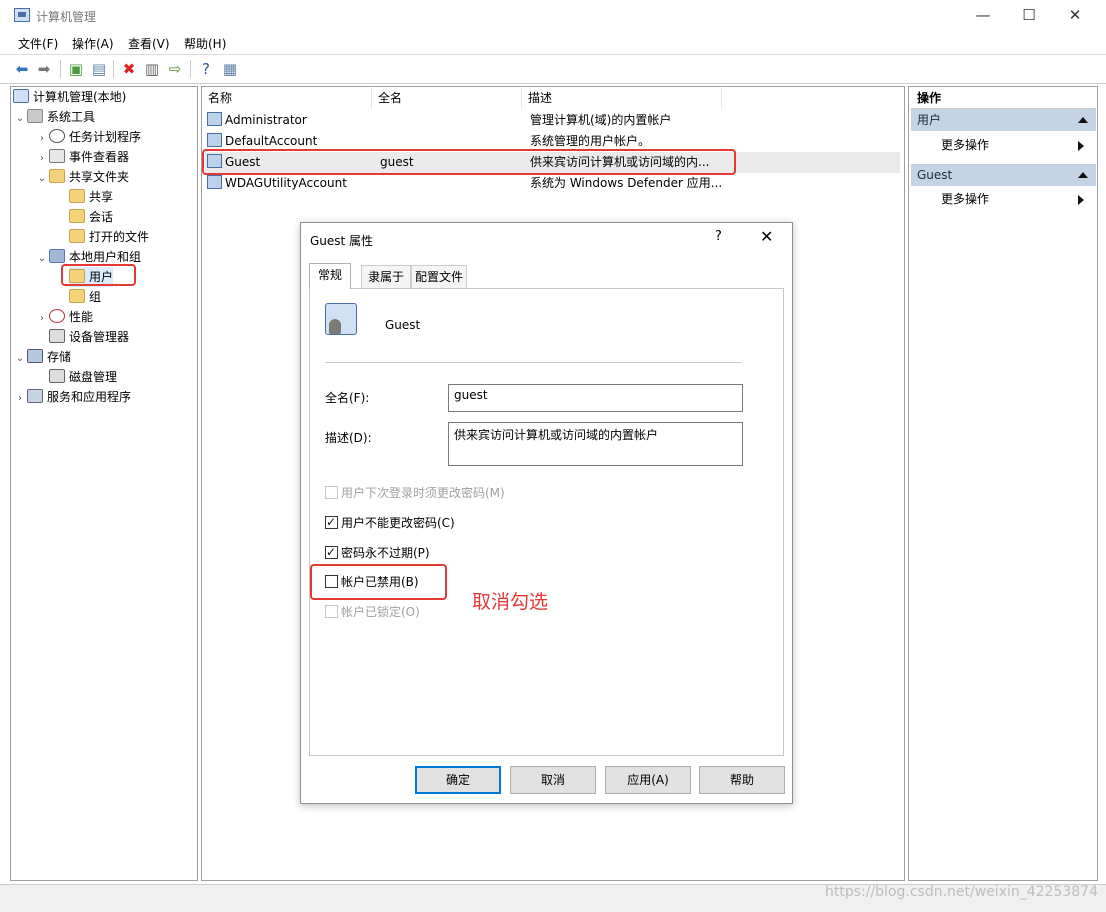 The image size is (1106, 912). What do you see at coordinates (91, 197) in the screenshot?
I see `tree-item-shares: 共享` at bounding box center [91, 197].